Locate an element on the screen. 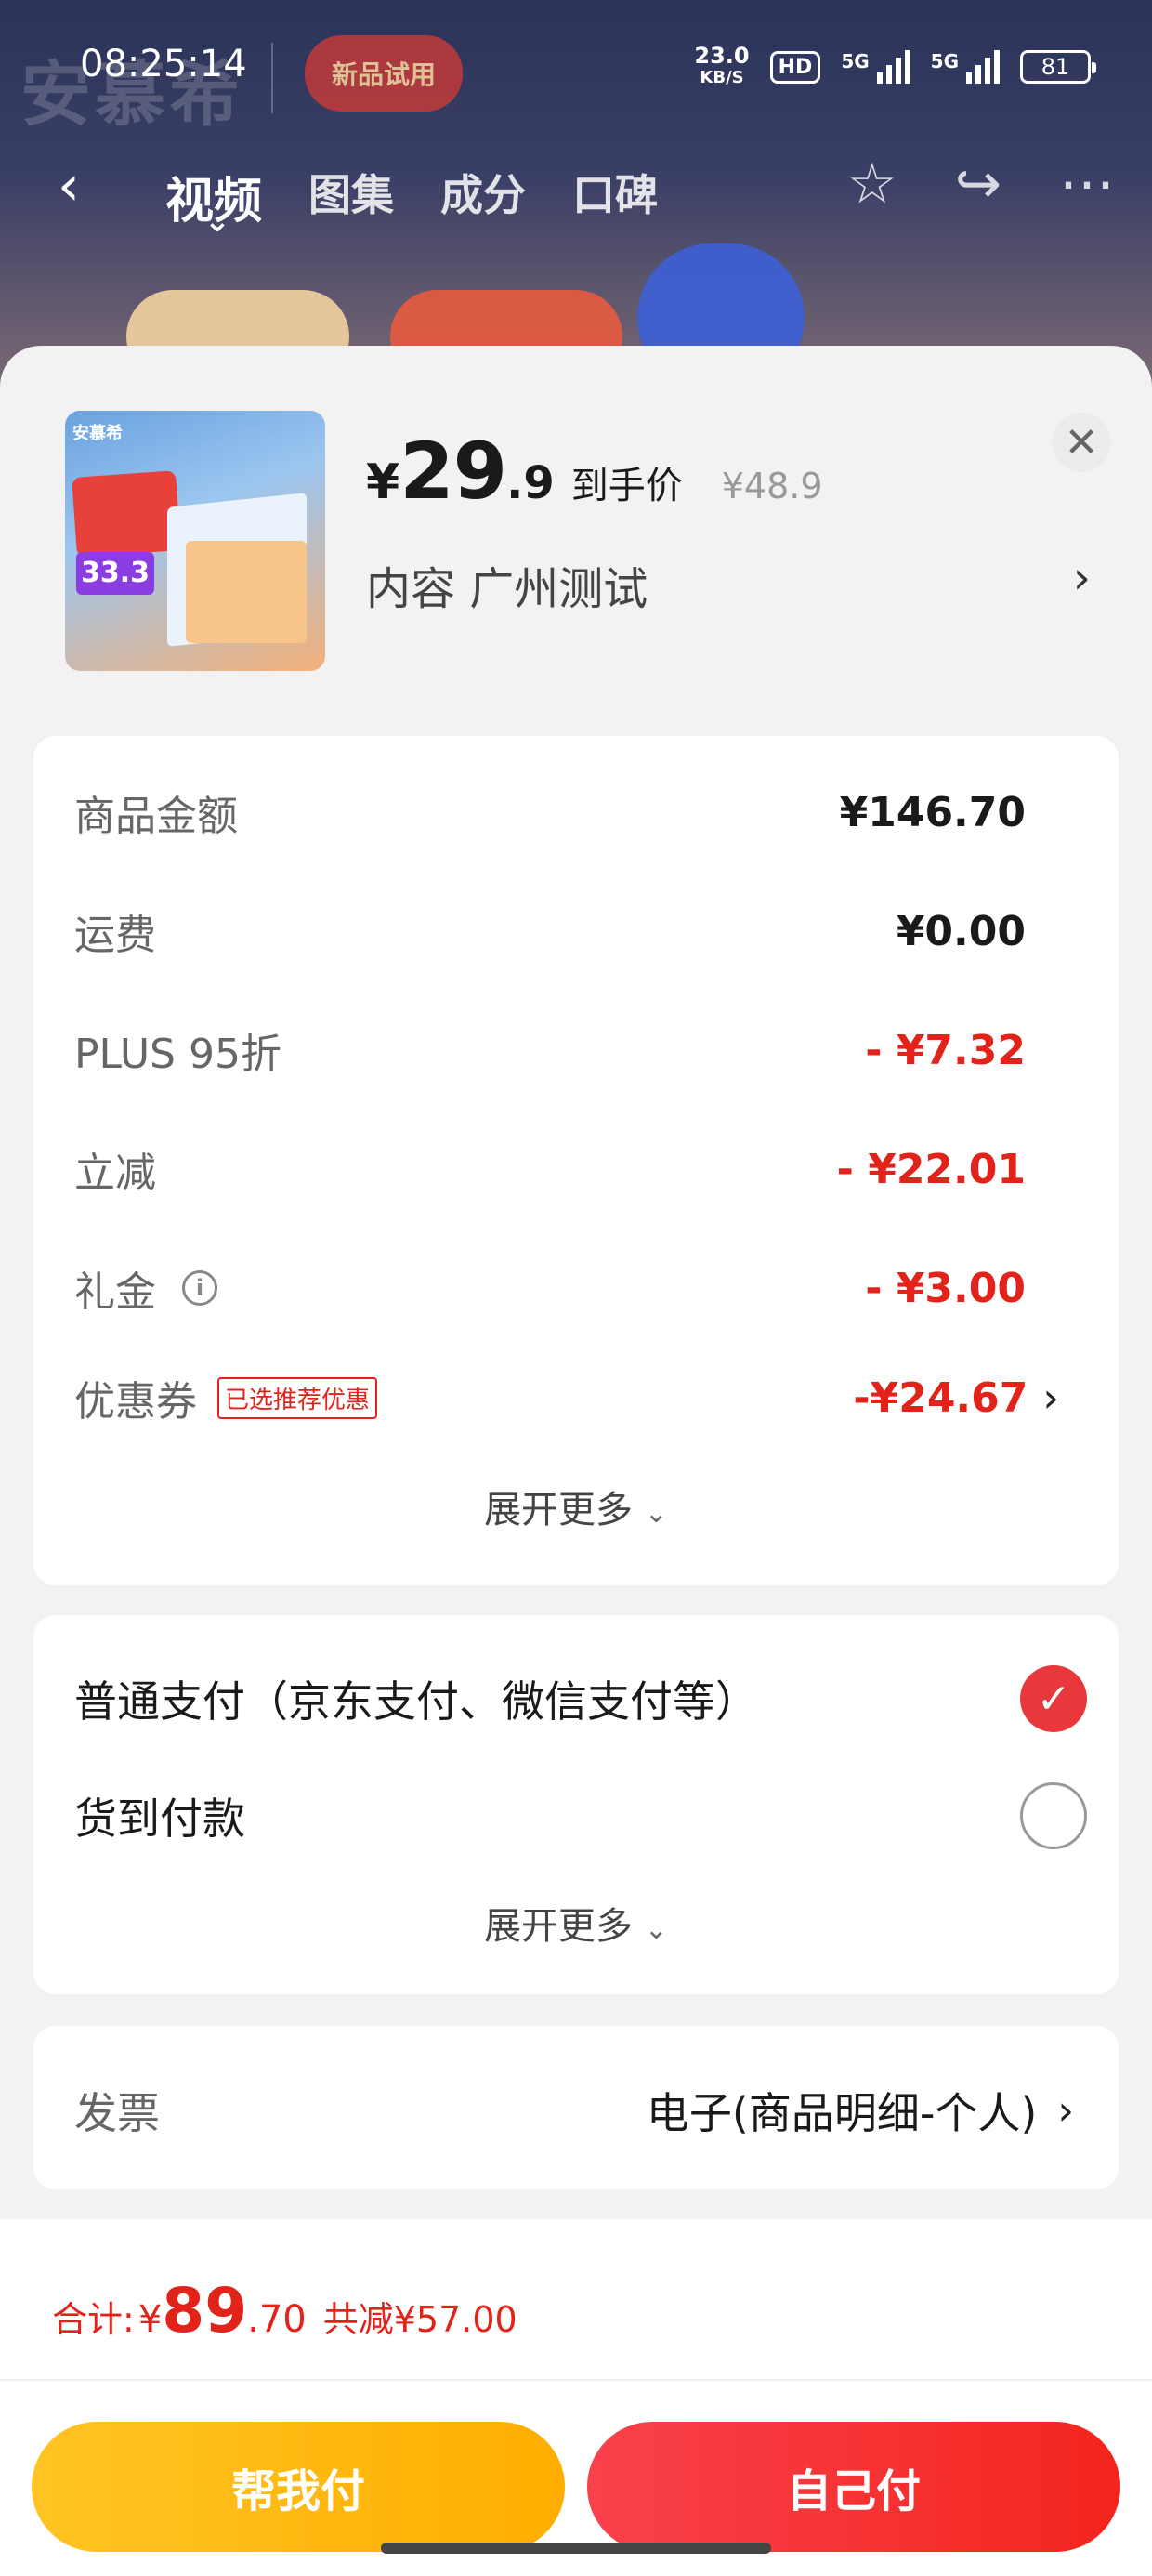  nav-bar: ‹ 视频 图集 成分 口碑 ☆ ↪ ⋯ is located at coordinates (576, 194).